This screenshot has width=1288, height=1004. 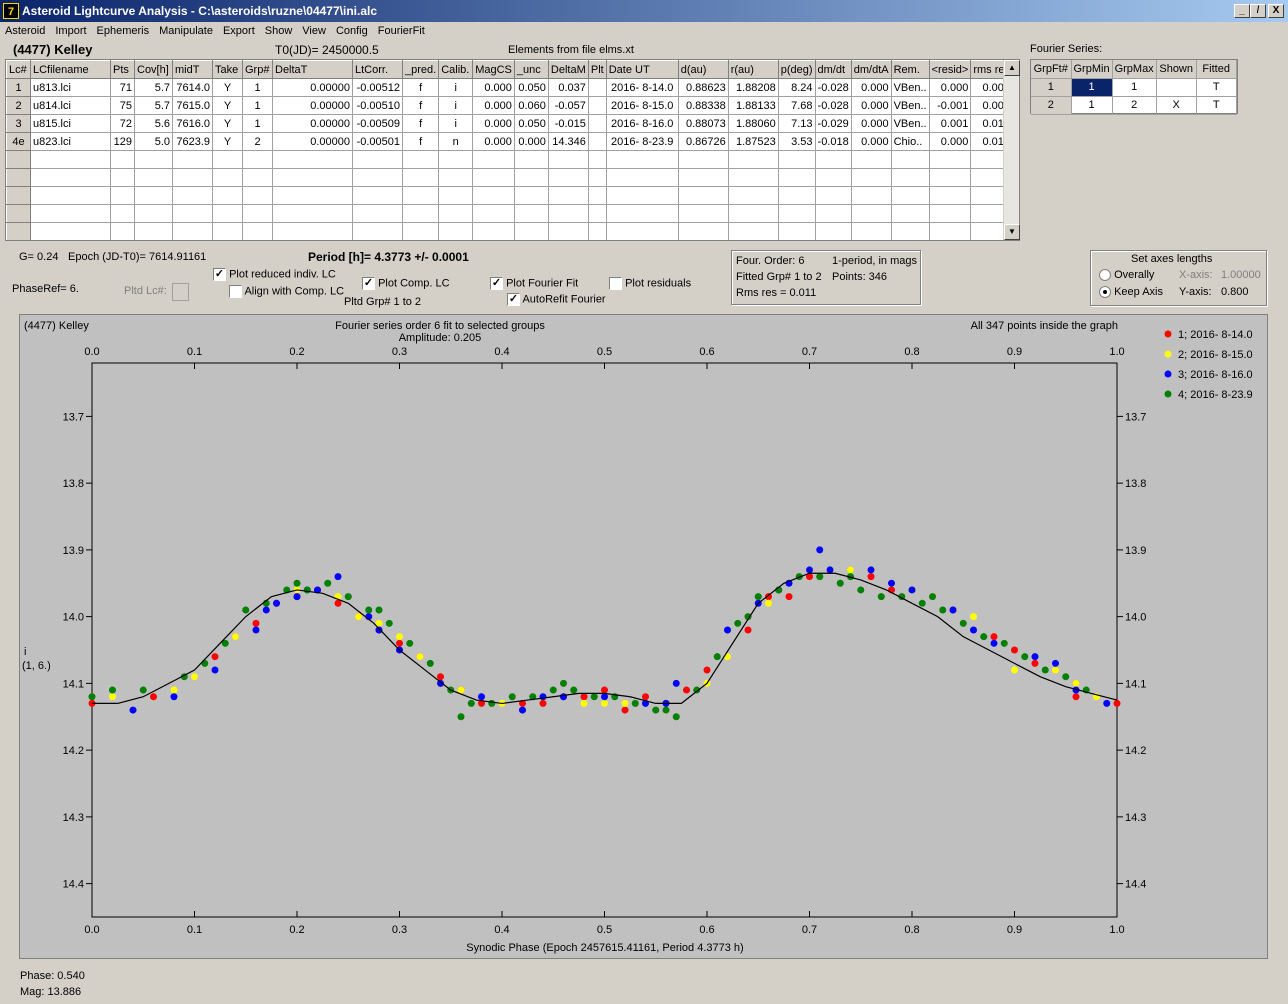 What do you see at coordinates (910, 141) in the screenshot?
I see `table-cell: Chio..` at bounding box center [910, 141].